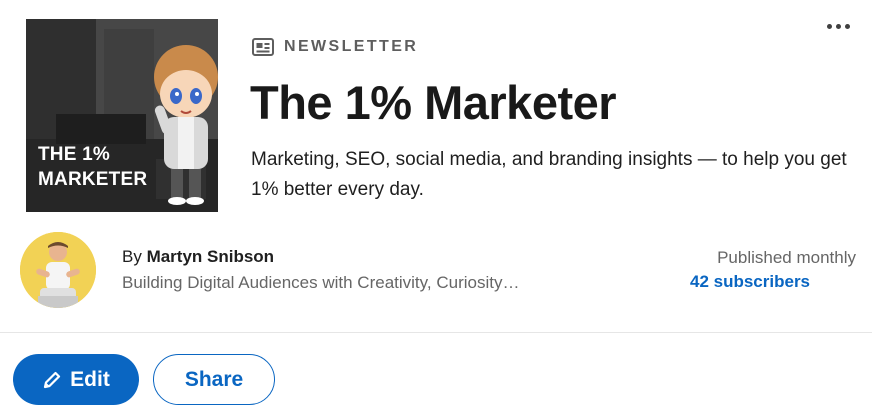 The image size is (872, 418). I want to click on author-byline: By Martyn Snibson, so click(198, 257).